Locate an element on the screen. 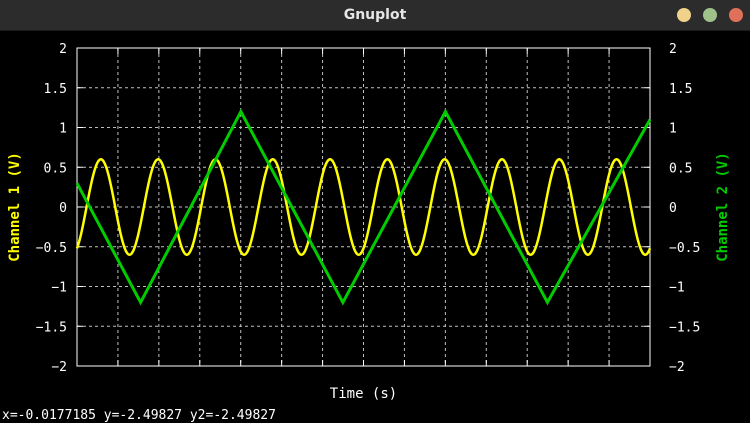  cursor-readout: x=-0.0177185 y=-2.49827 y2=-2.49827 is located at coordinates (139, 415).